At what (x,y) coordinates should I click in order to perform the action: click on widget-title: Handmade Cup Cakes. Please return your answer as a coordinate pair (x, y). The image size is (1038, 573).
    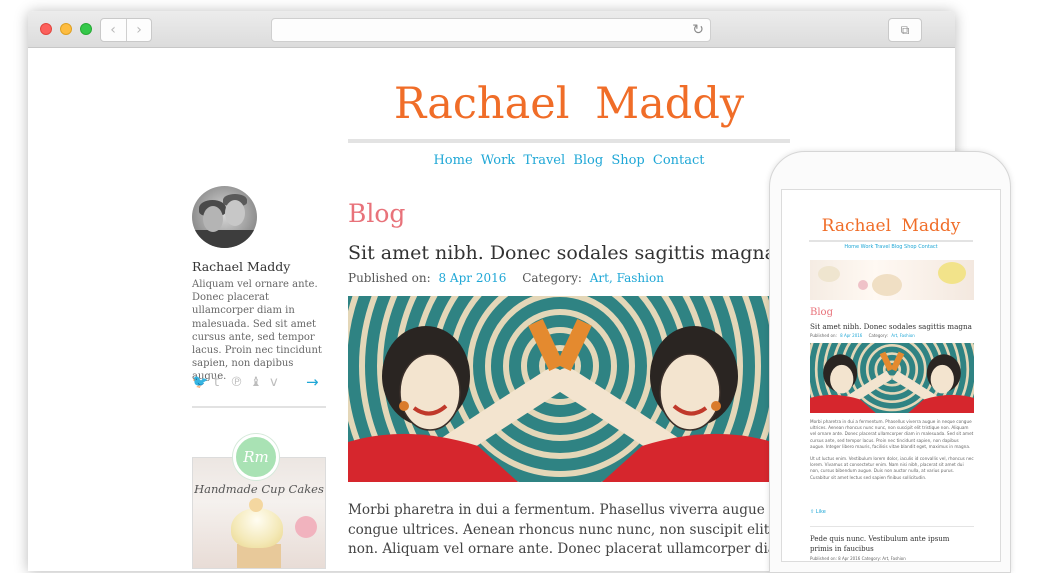
    Looking at the image, I should click on (259, 489).